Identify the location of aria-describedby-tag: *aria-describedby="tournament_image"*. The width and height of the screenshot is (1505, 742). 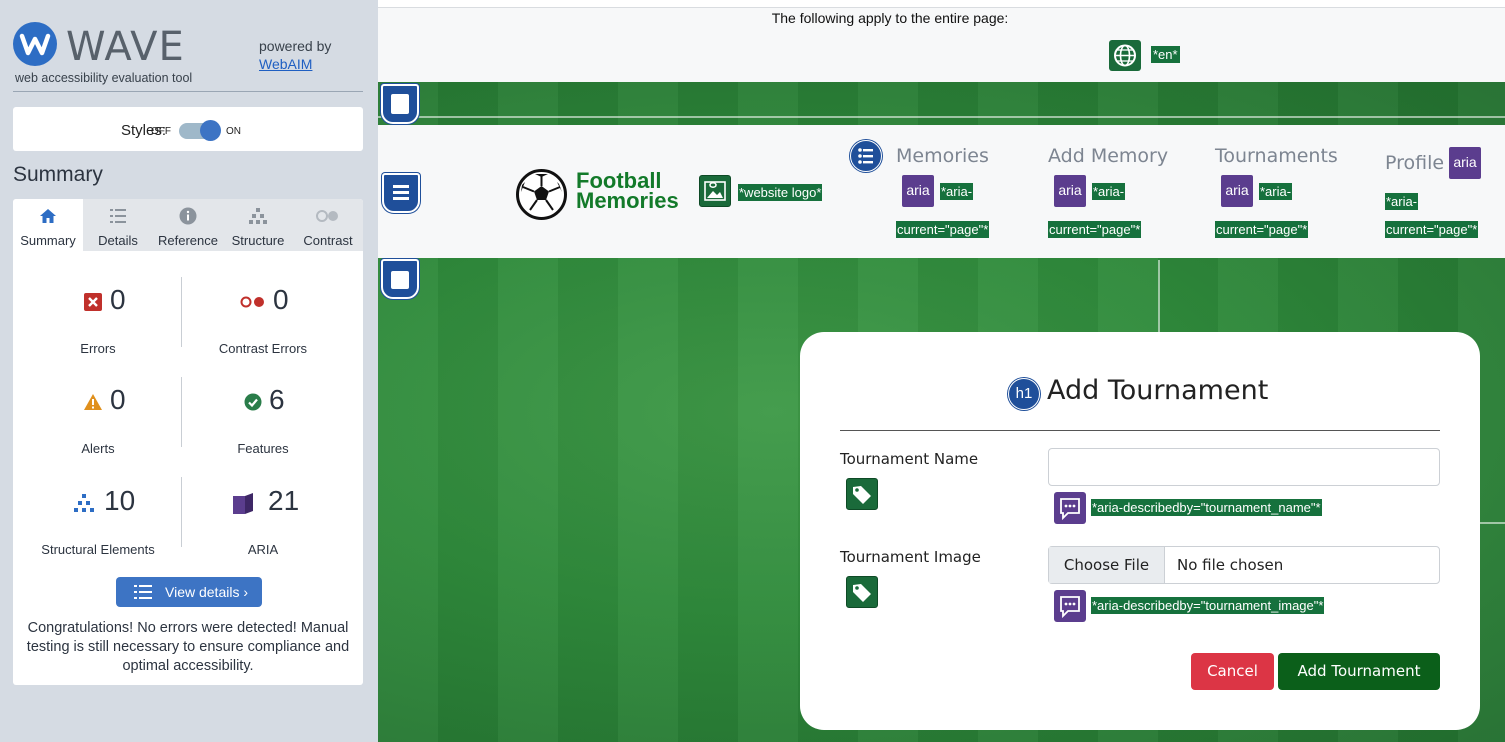
(1208, 605).